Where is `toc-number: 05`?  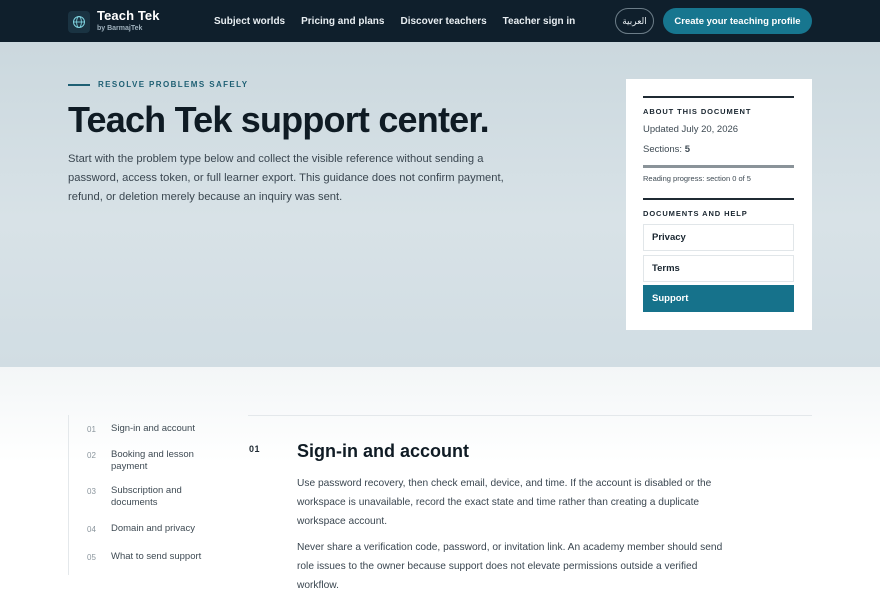 toc-number: 05 is located at coordinates (91, 557).